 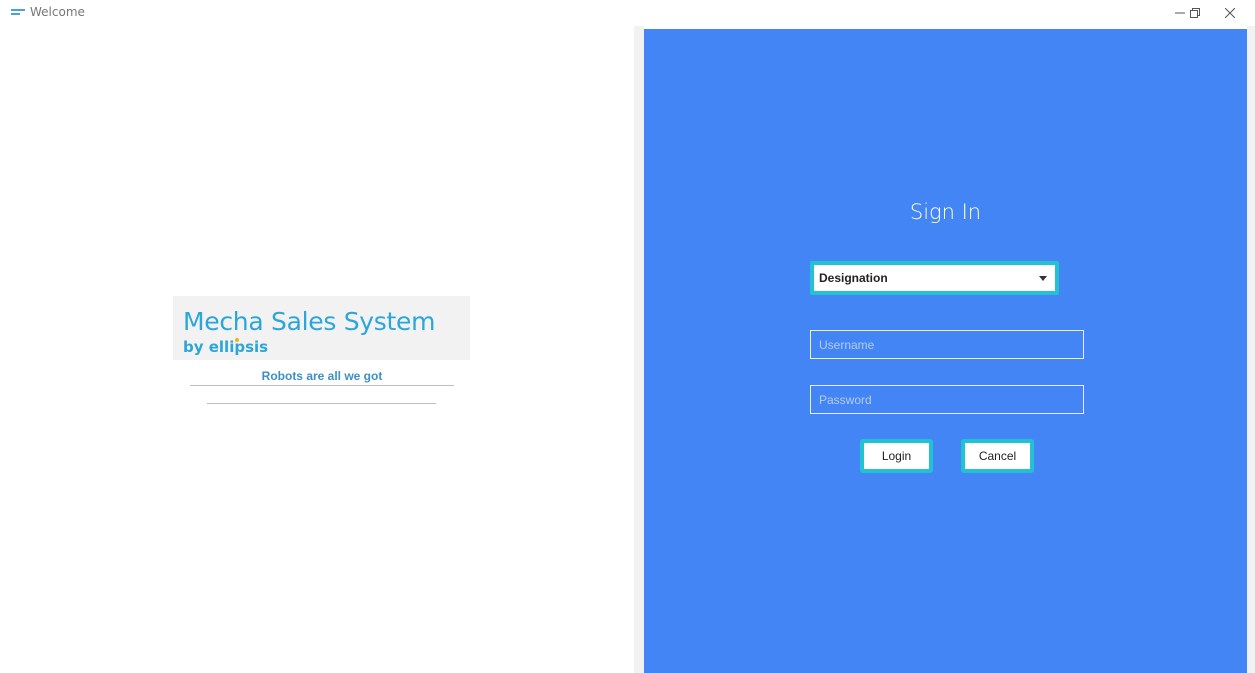 What do you see at coordinates (853, 278) in the screenshot?
I see `designation-selected-value: Designation` at bounding box center [853, 278].